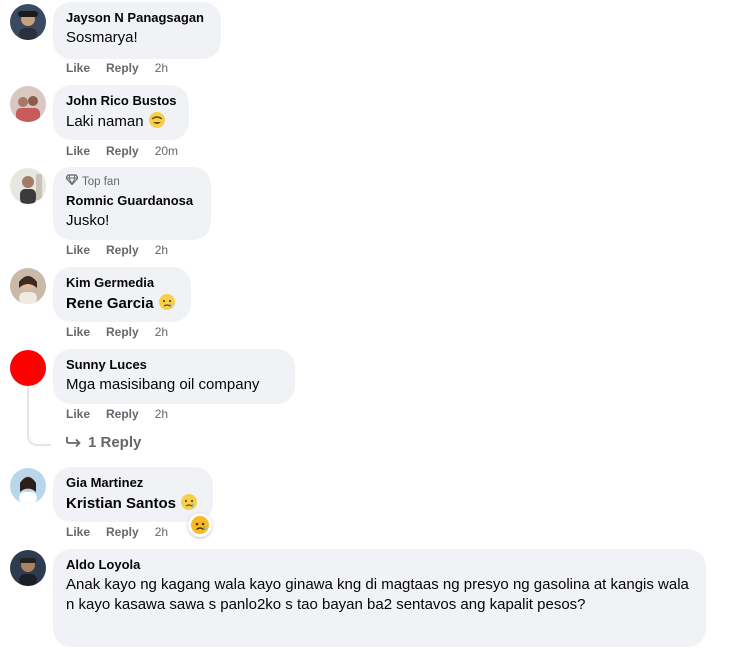  I want to click on top-fan-label: Top fan, so click(101, 181).